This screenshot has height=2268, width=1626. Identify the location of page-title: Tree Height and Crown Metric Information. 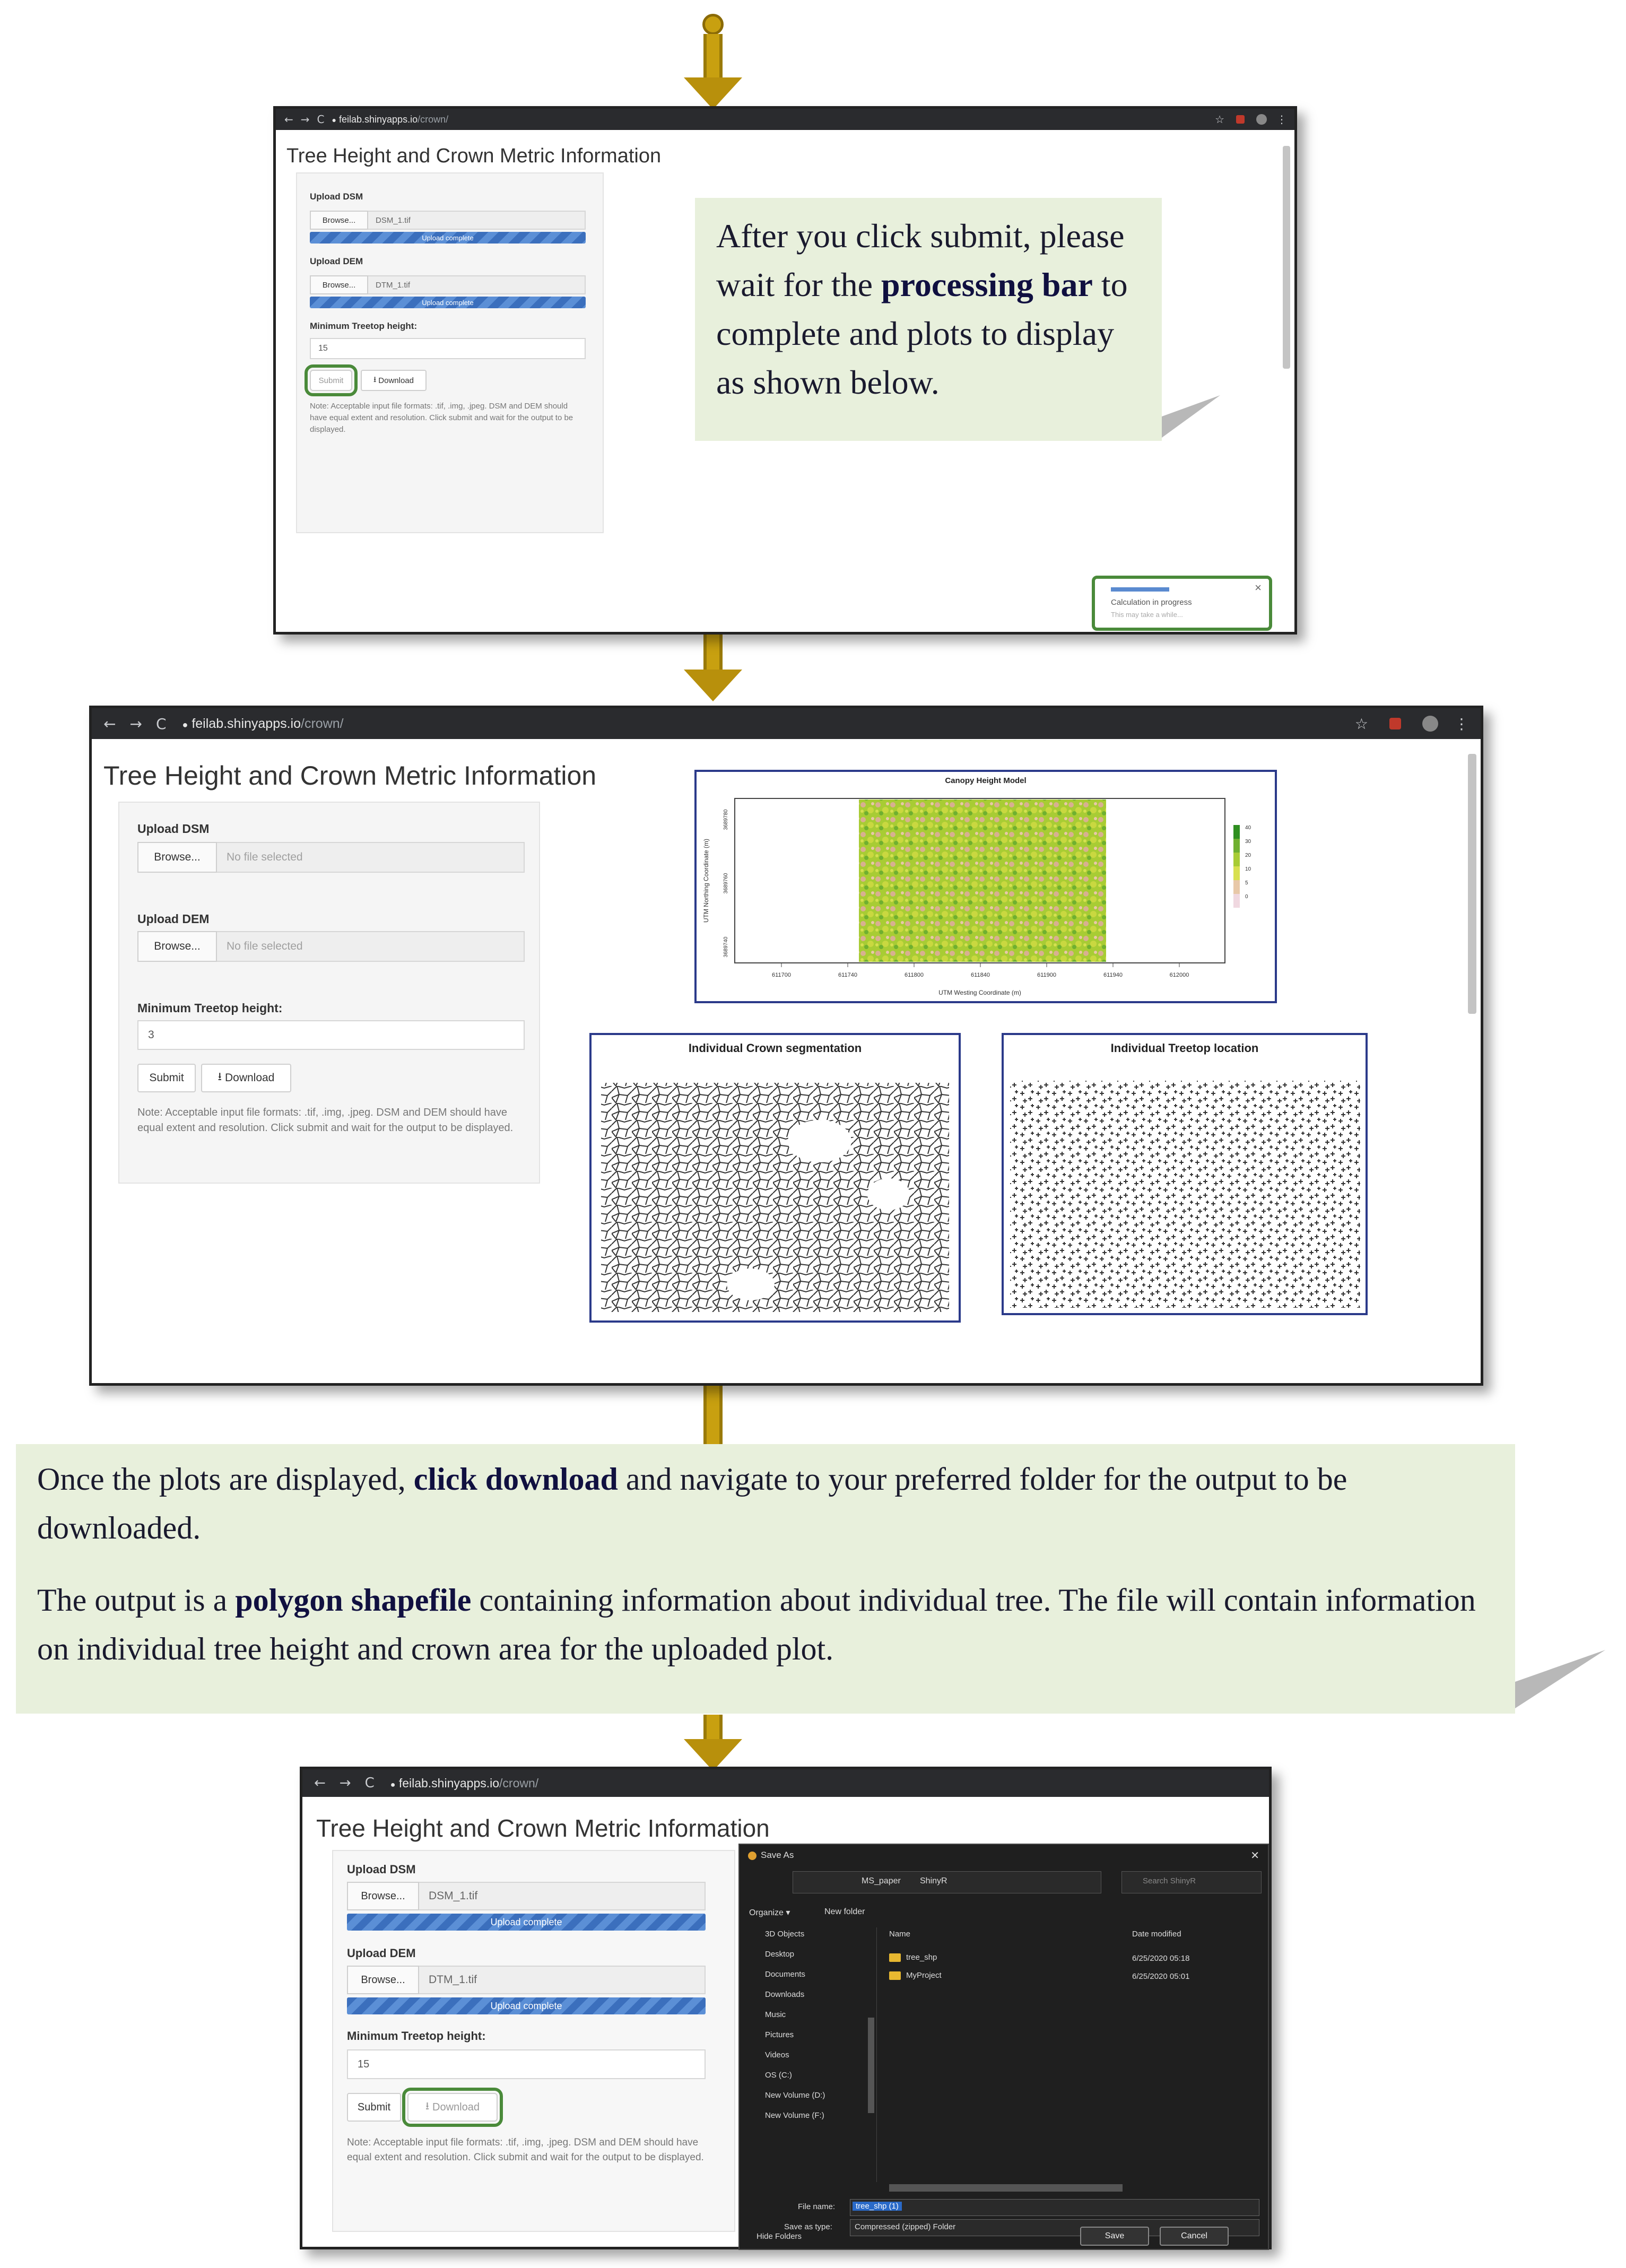
(543, 1828).